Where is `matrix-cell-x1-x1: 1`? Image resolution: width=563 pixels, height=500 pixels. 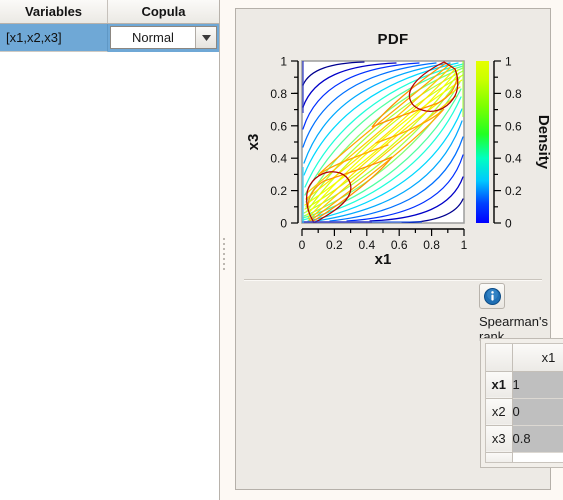
matrix-cell-x1-x1: 1 is located at coordinates (537, 385).